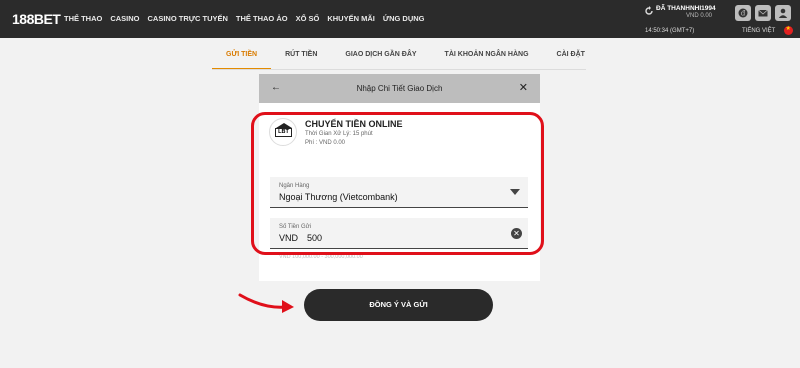 The image size is (800, 368). What do you see at coordinates (266, 303) in the screenshot?
I see `annotation-arrow-icon` at bounding box center [266, 303].